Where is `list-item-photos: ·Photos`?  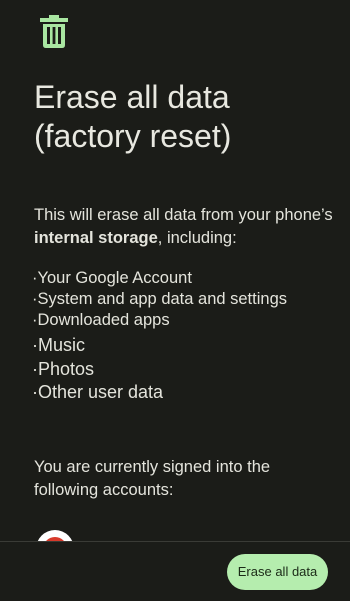
list-item-photos: ·Photos is located at coordinates (63, 368).